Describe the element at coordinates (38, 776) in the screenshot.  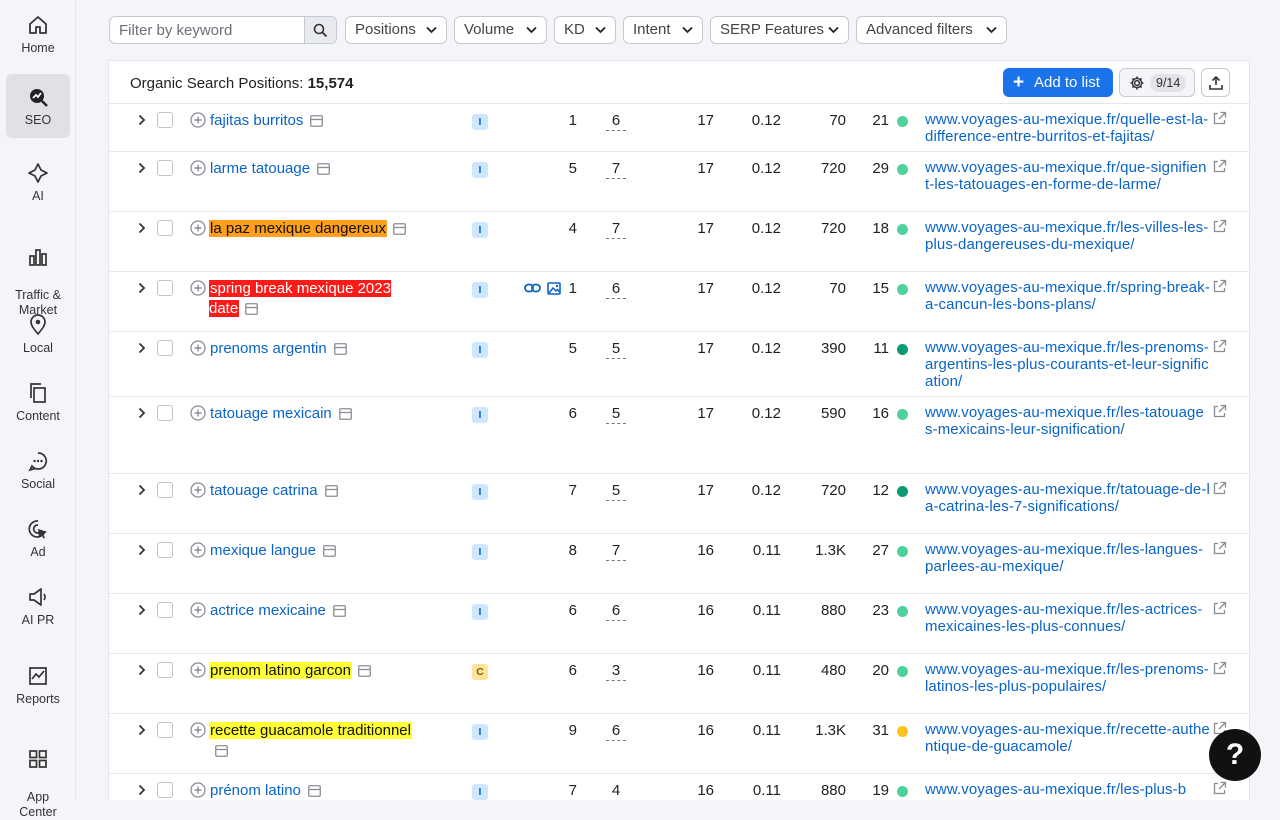
I see `sidebar-item-app-center: App Center` at that location.